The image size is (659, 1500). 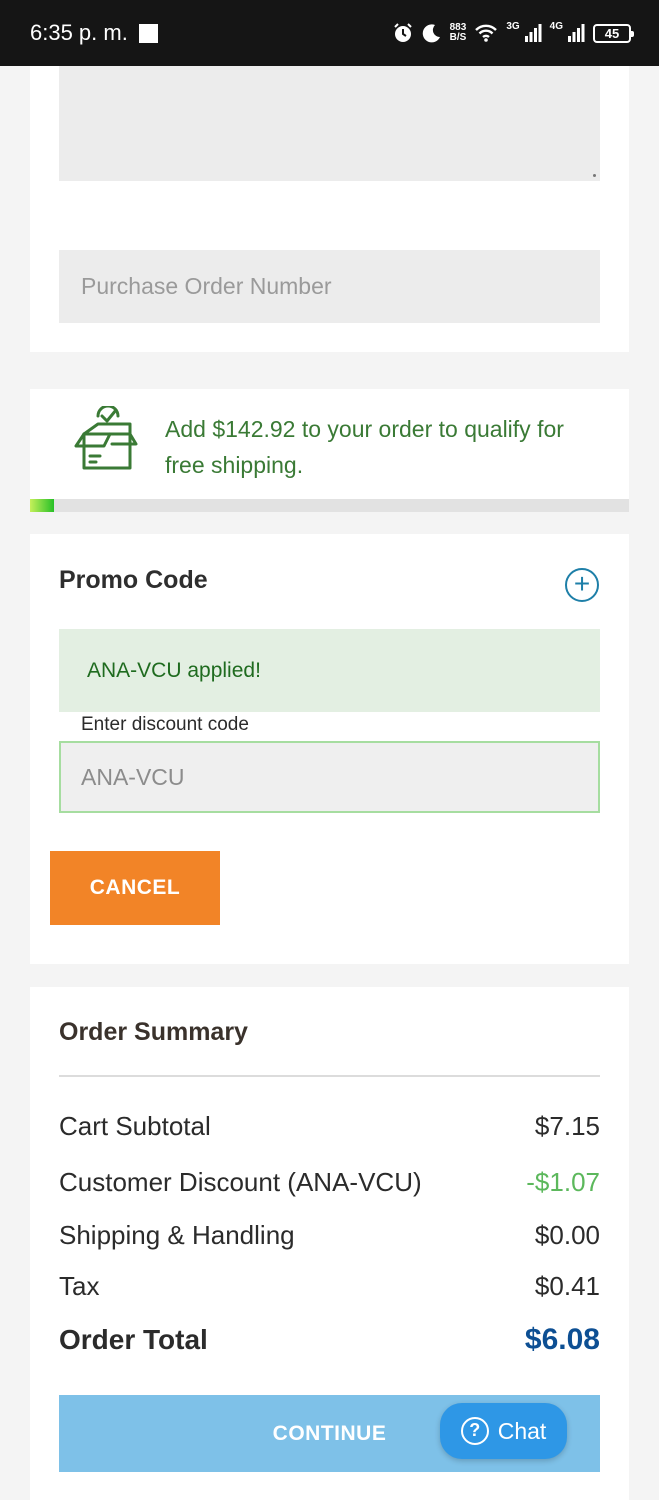 I want to click on wifi-icon, so click(x=486, y=33).